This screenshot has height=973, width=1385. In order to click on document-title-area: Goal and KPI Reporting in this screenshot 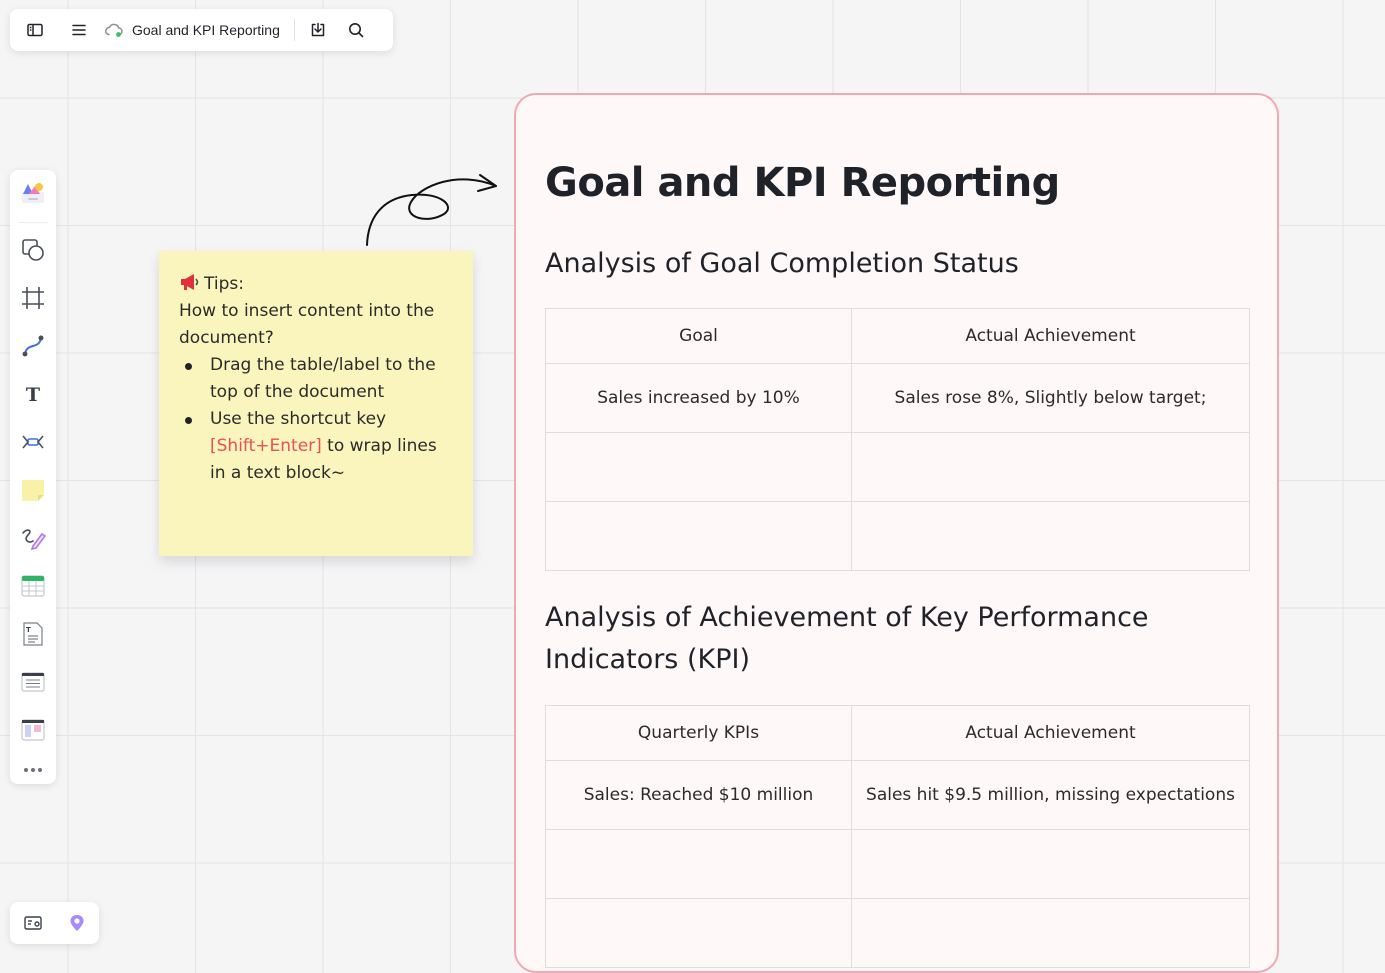, I will do `click(192, 30)`.